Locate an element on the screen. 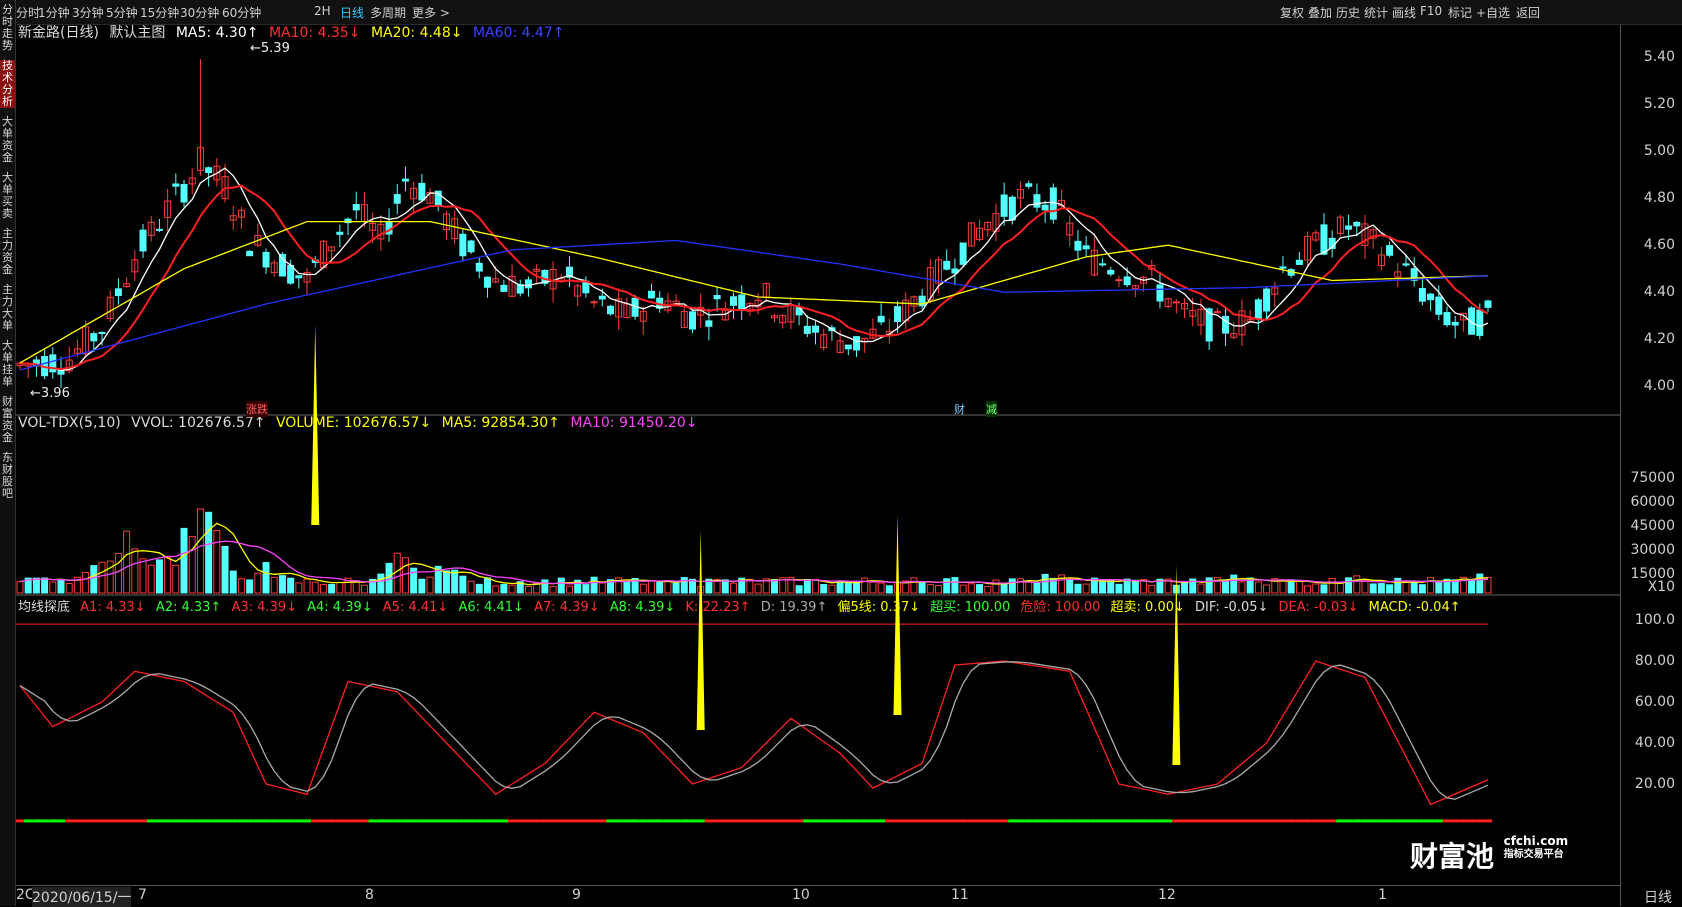  tab-2: 3分钟 is located at coordinates (88, 12).